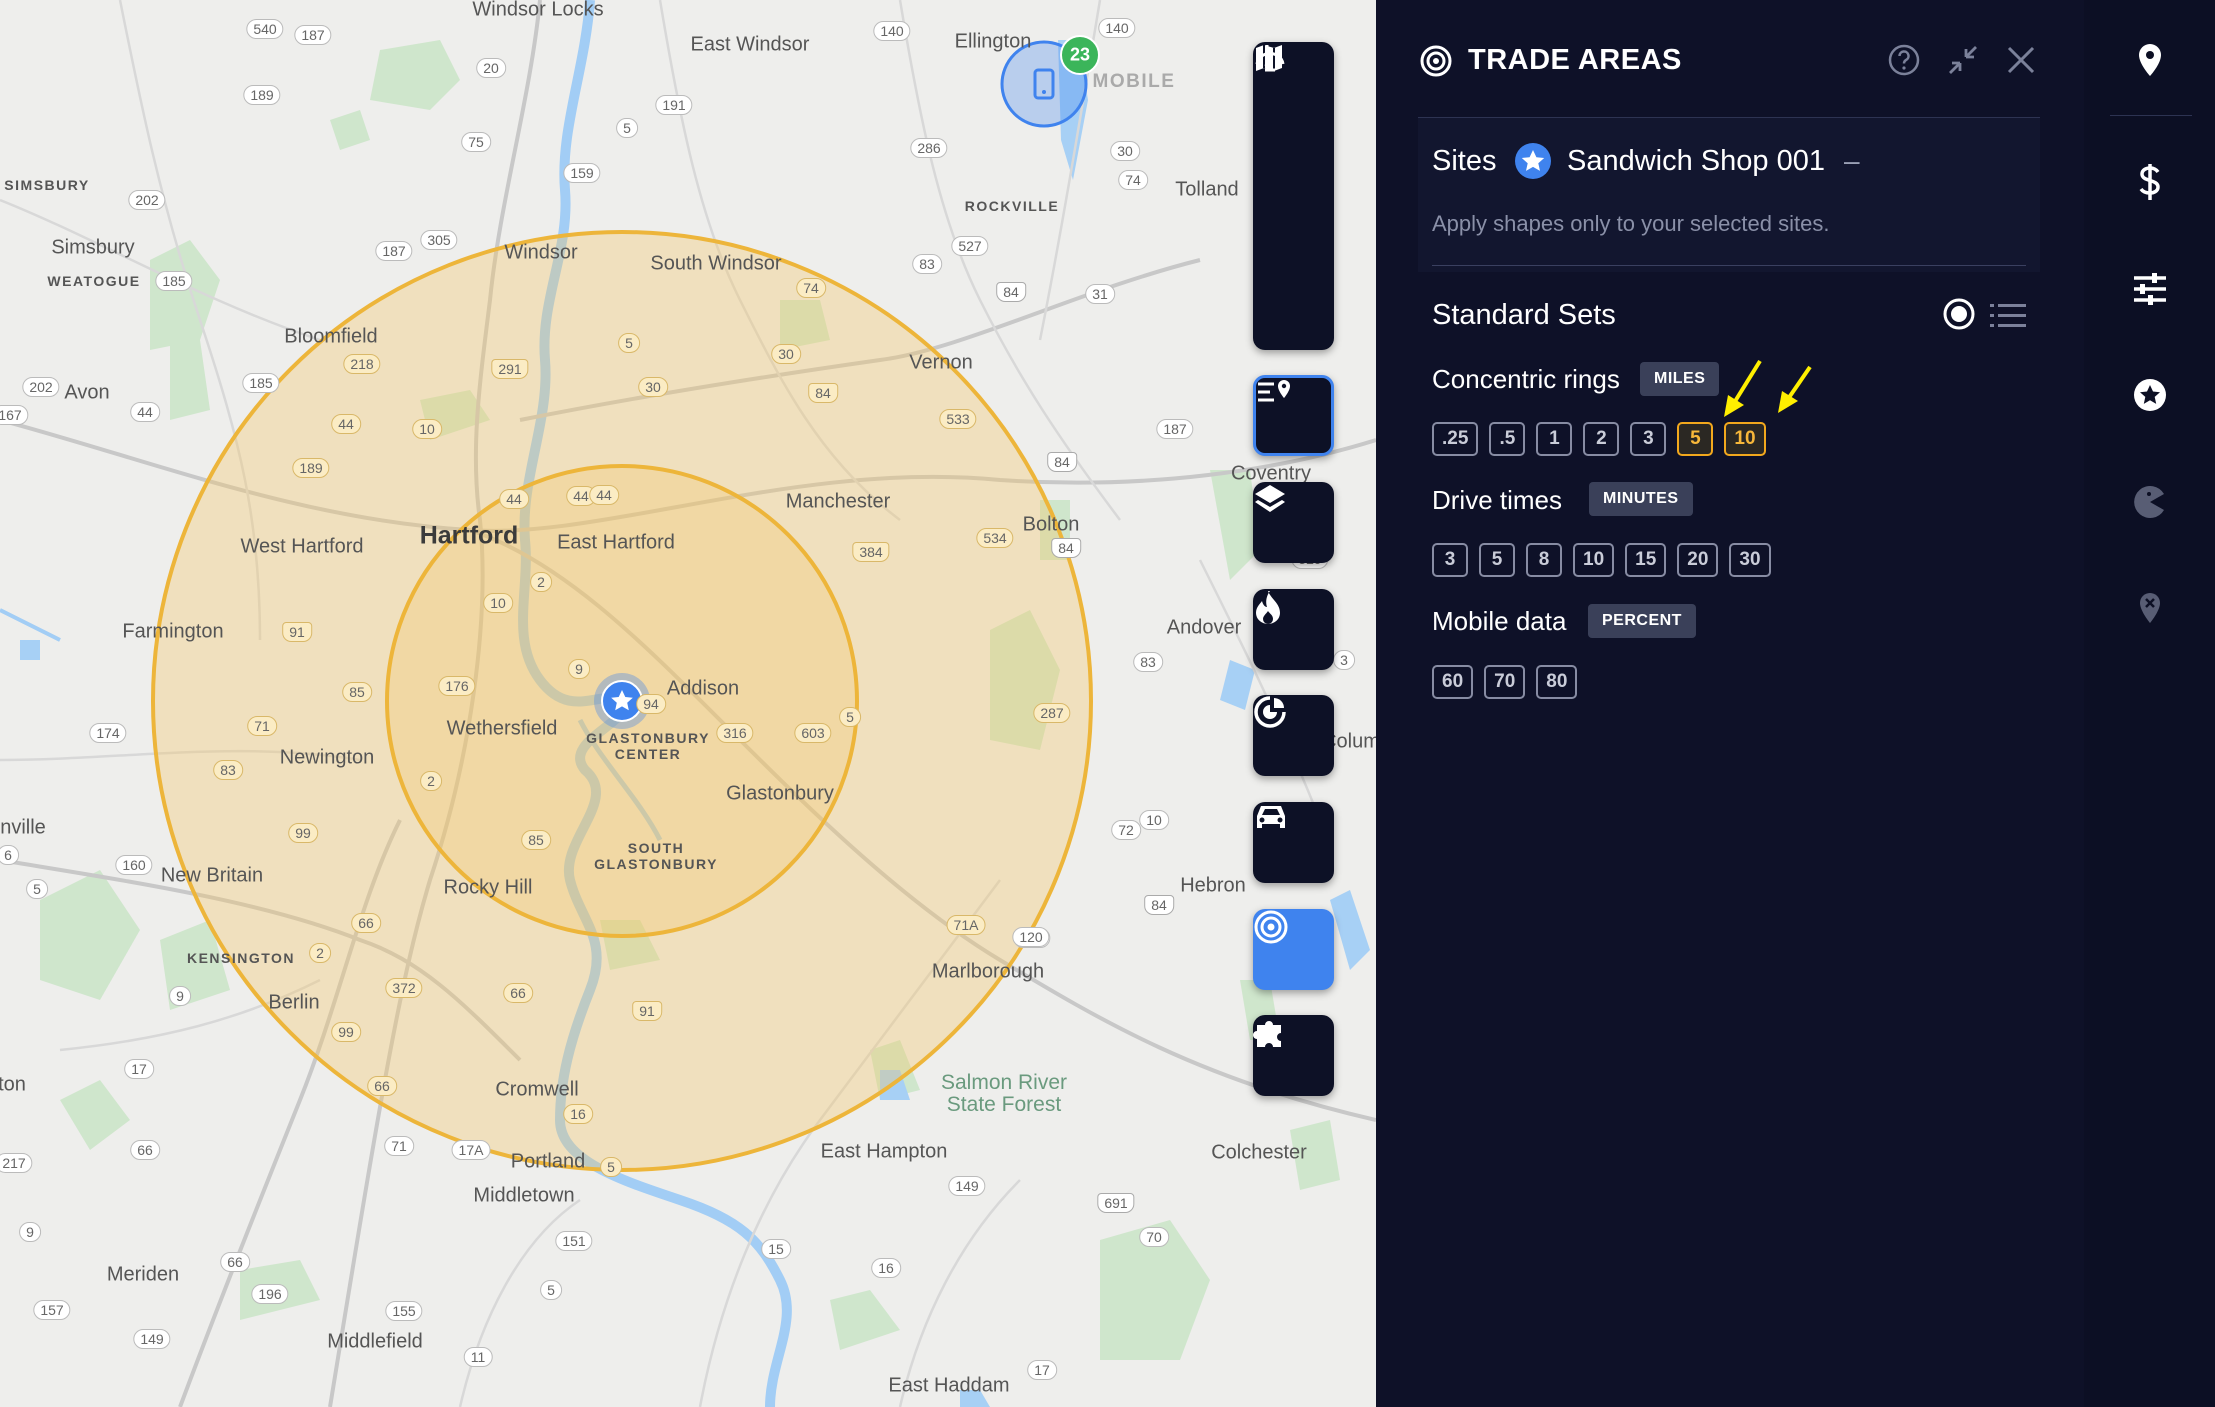 Image resolution: width=2215 pixels, height=1407 pixels. I want to click on road-shield: 44, so click(145, 412).